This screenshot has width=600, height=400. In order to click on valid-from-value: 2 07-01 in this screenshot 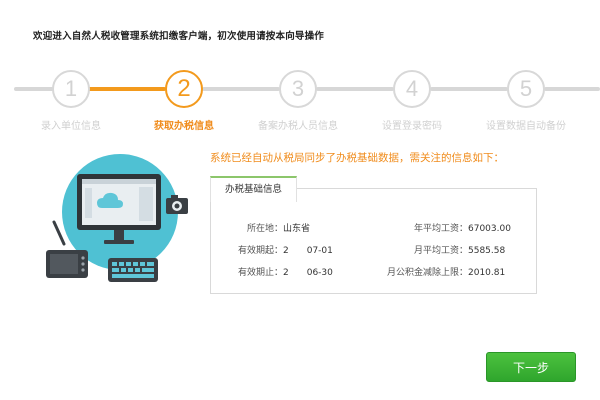, I will do `click(308, 251)`.